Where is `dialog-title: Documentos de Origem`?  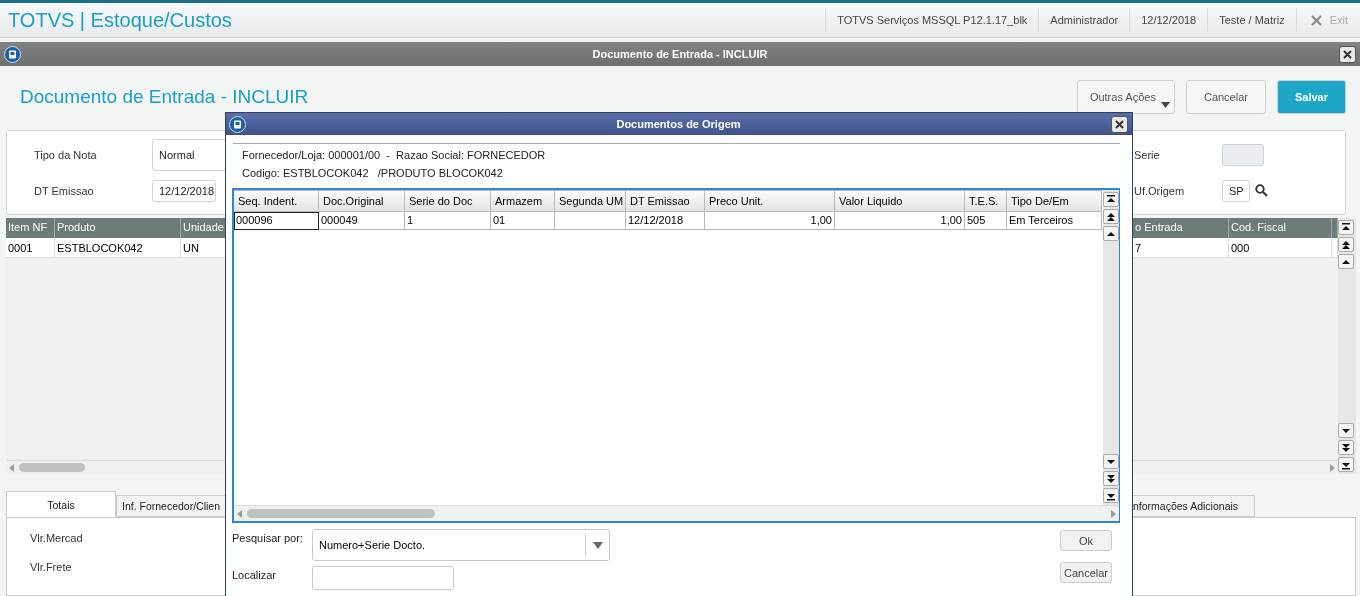
dialog-title: Documentos de Origem is located at coordinates (678, 124).